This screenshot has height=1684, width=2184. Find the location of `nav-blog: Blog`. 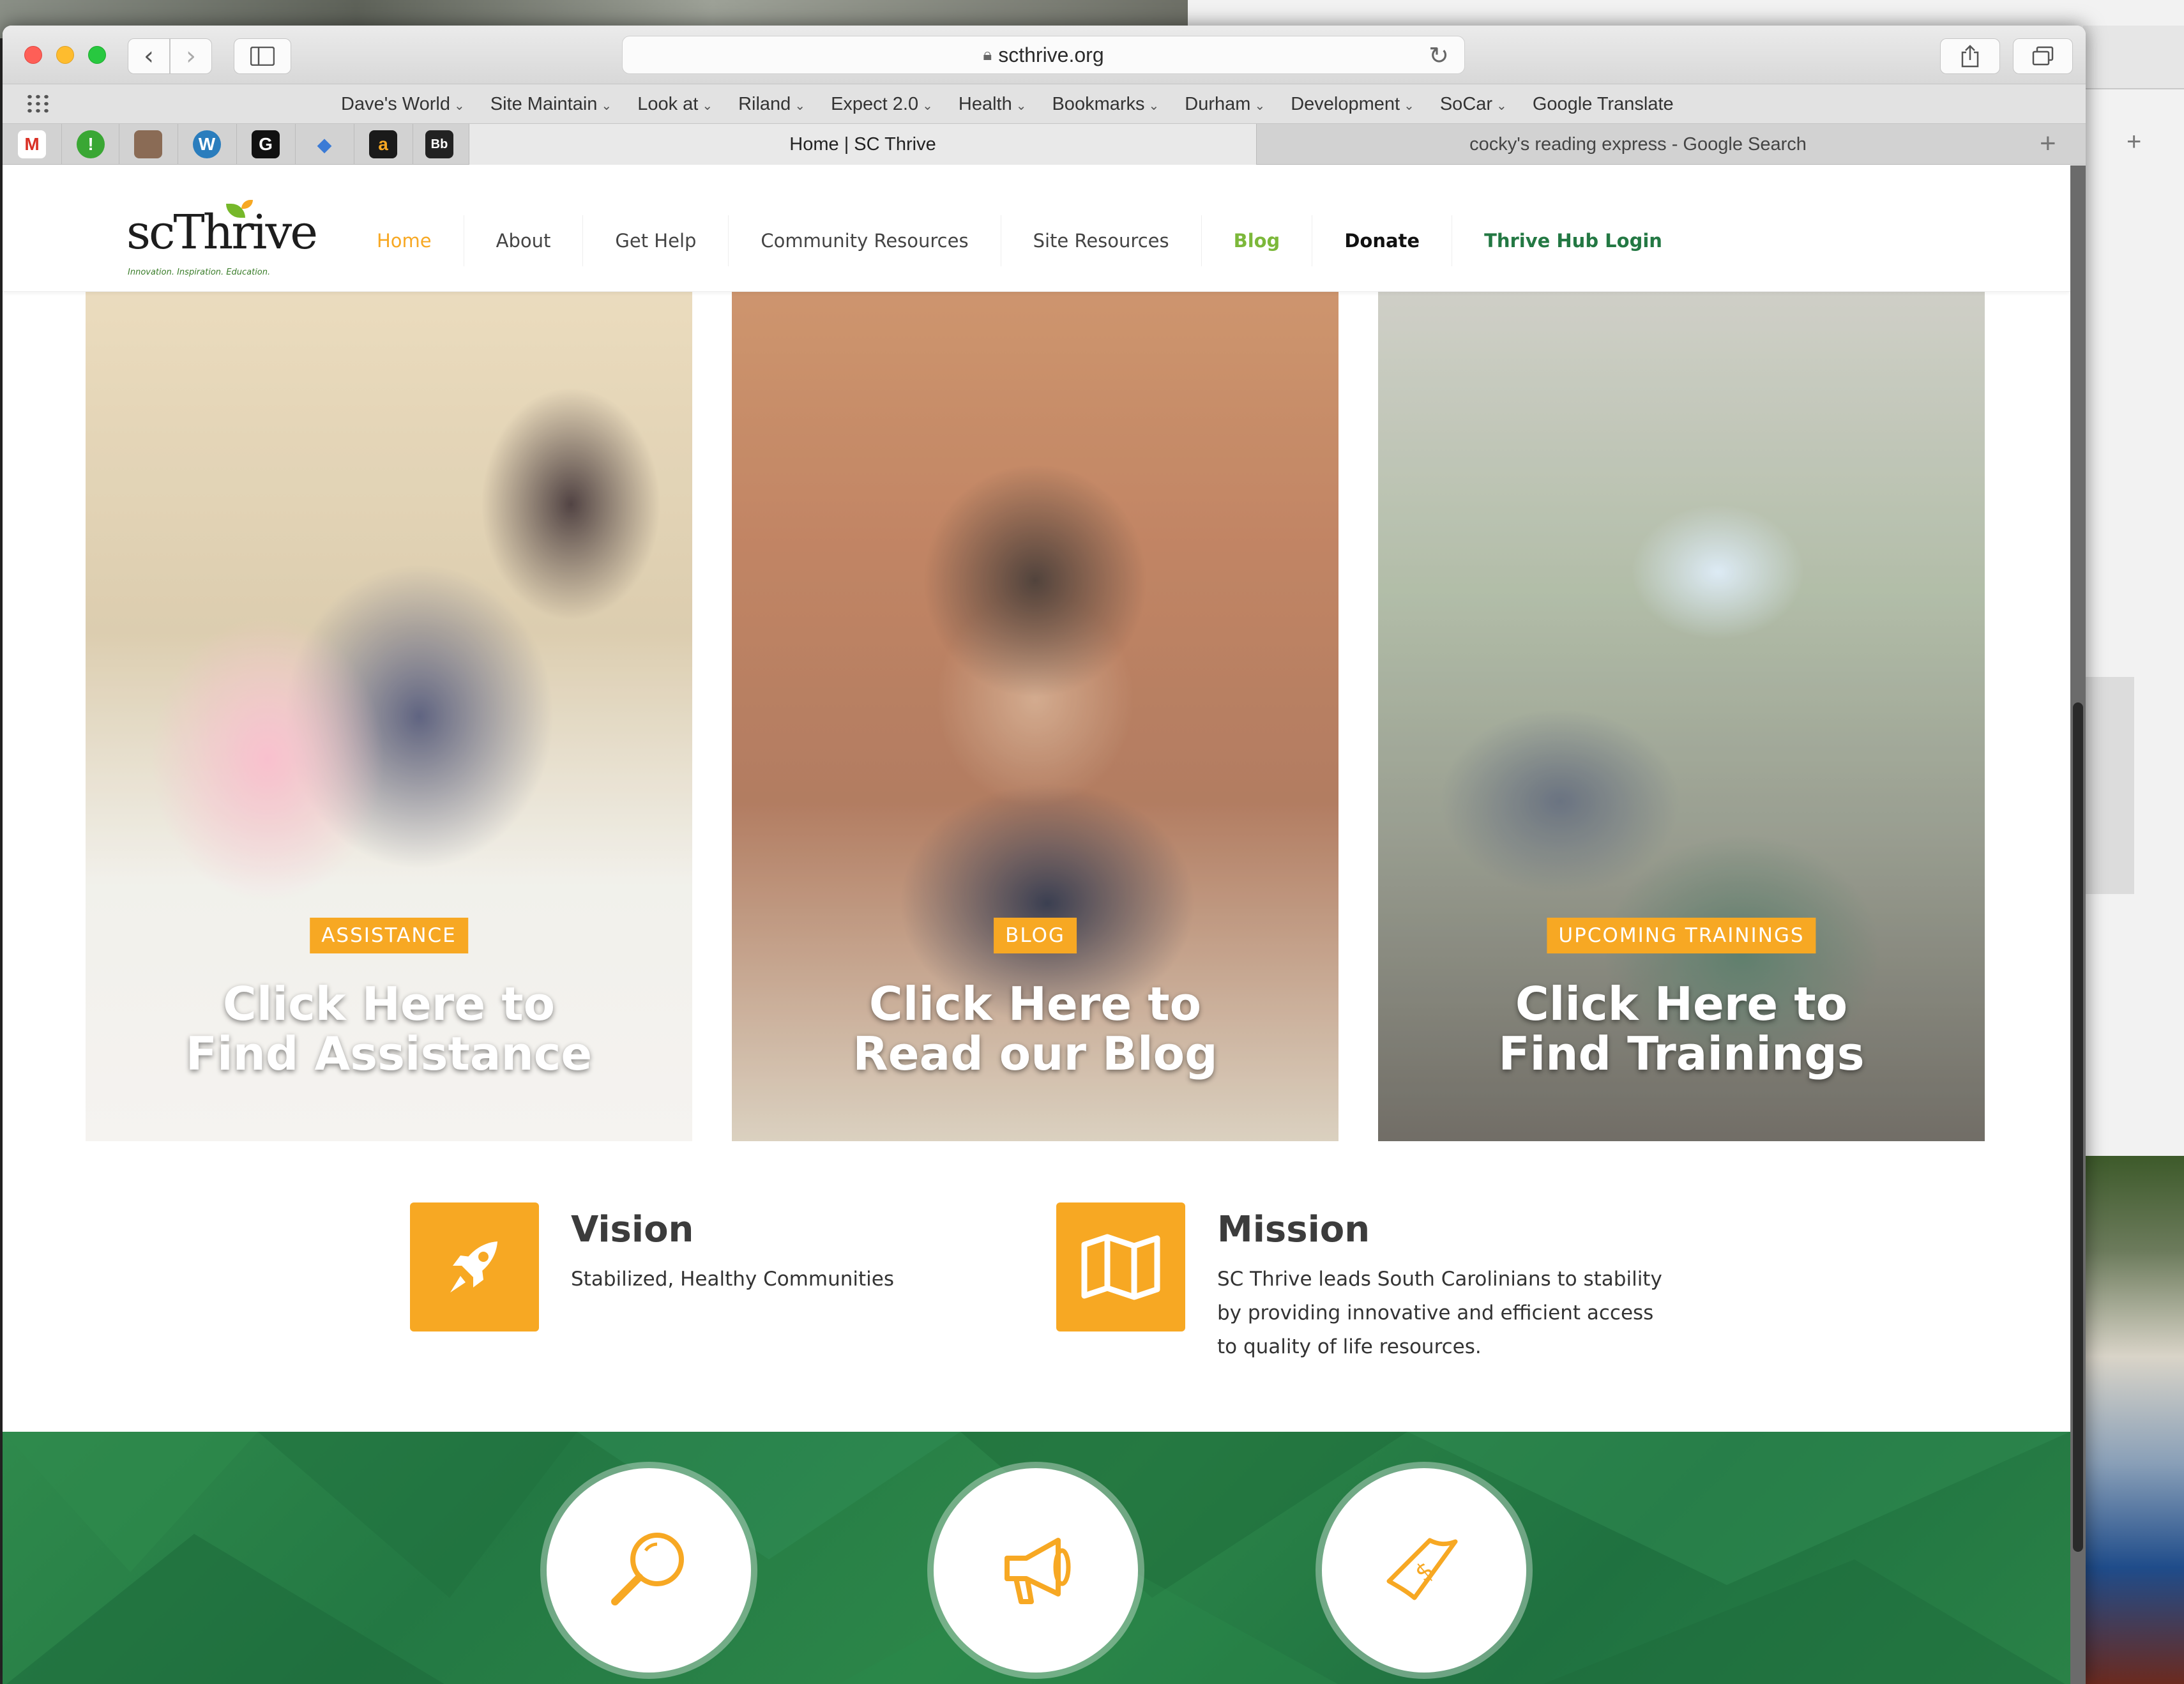

nav-blog: Blog is located at coordinates (1257, 240).